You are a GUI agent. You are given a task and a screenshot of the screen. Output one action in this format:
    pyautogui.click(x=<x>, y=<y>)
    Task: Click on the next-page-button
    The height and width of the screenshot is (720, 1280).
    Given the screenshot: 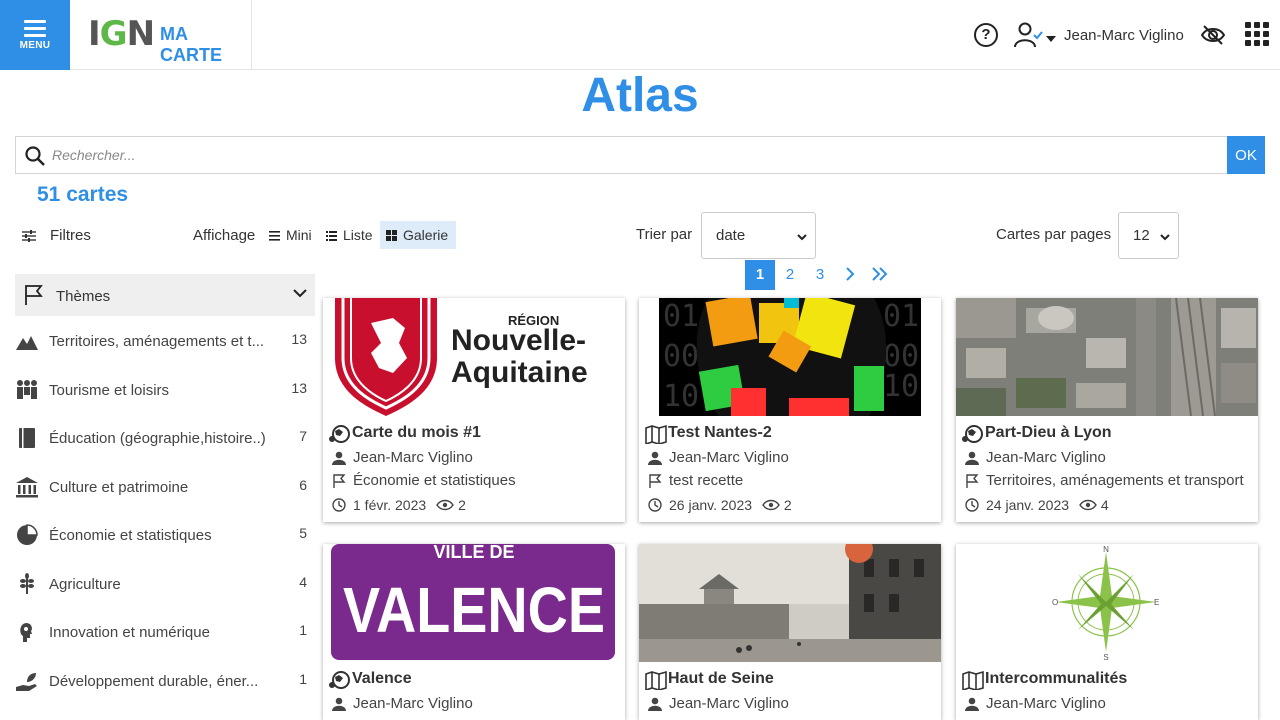 What is the action you would take?
    pyautogui.click(x=850, y=275)
    